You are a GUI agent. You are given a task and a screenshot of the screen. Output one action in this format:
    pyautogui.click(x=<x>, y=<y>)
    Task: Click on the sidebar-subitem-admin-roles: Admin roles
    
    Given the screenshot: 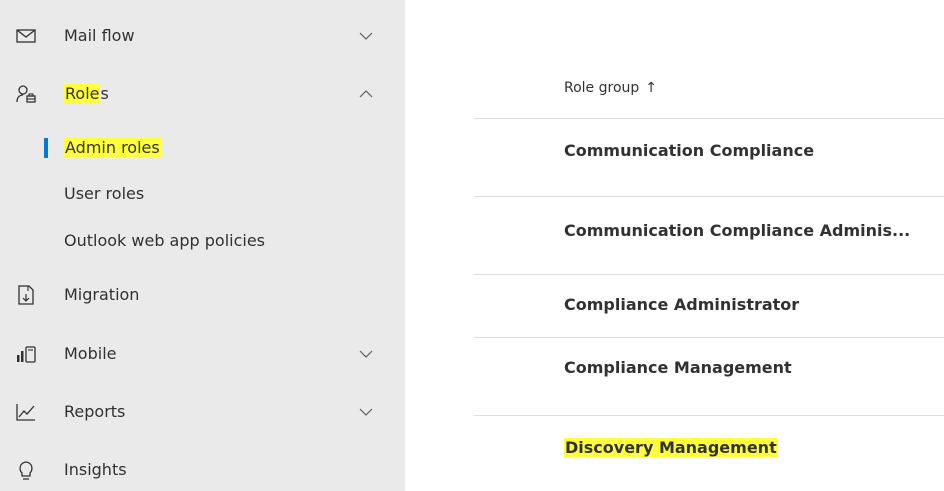 What is the action you would take?
    pyautogui.click(x=202, y=148)
    